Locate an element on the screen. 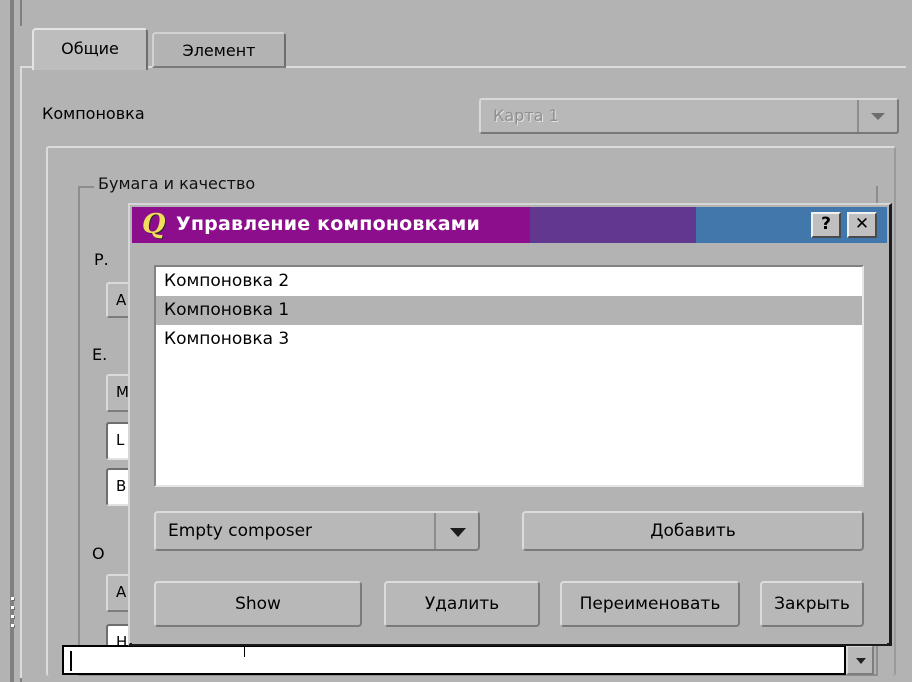 The width and height of the screenshot is (912, 682). titlebar-band-violet is located at coordinates (613, 225).